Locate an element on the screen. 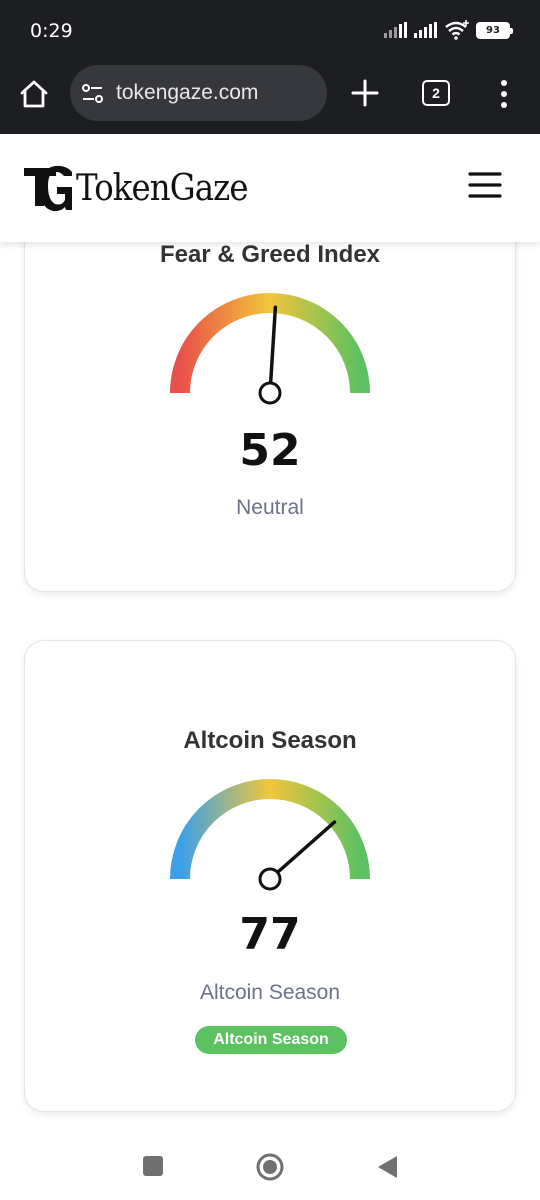 Image resolution: width=540 pixels, height=1200 pixels. url-text: tokengaze.com is located at coordinates (187, 92).